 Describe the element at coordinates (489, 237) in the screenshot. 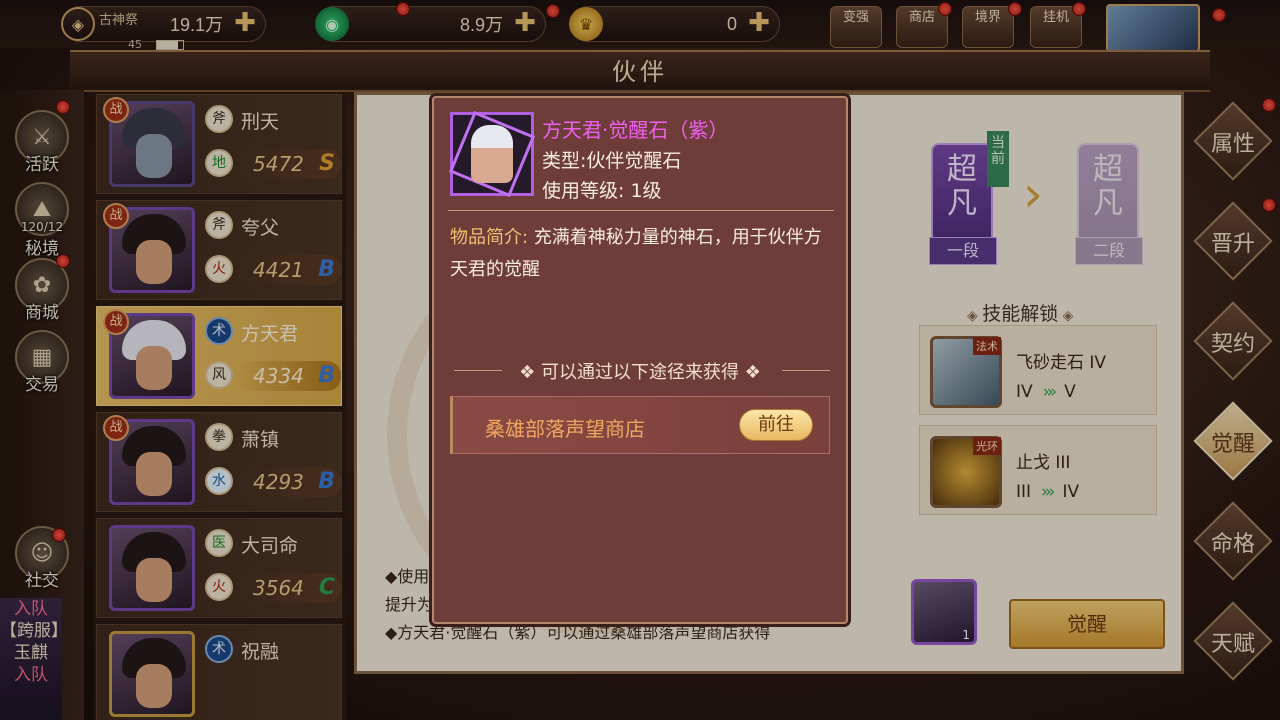

I see `intro-label: 物品简介:` at that location.